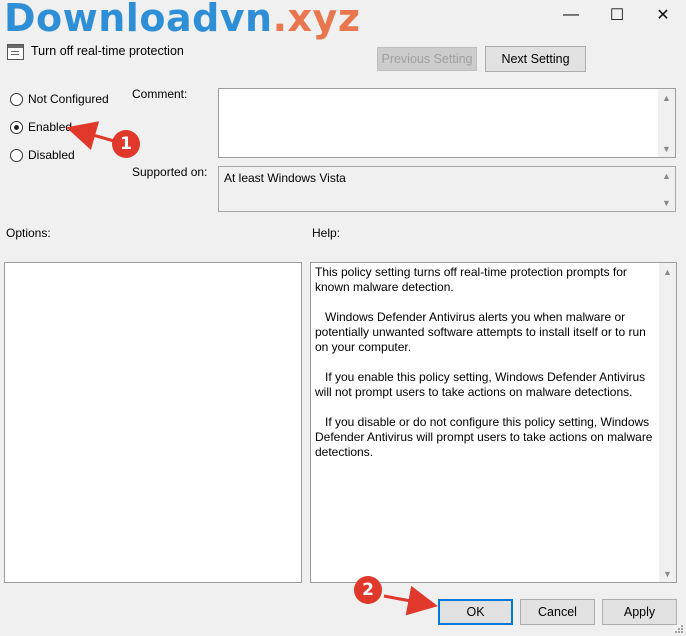 This screenshot has width=686, height=636. Describe the element at coordinates (90, 136) in the screenshot. I see `annotation-arrow-1-icon` at that location.